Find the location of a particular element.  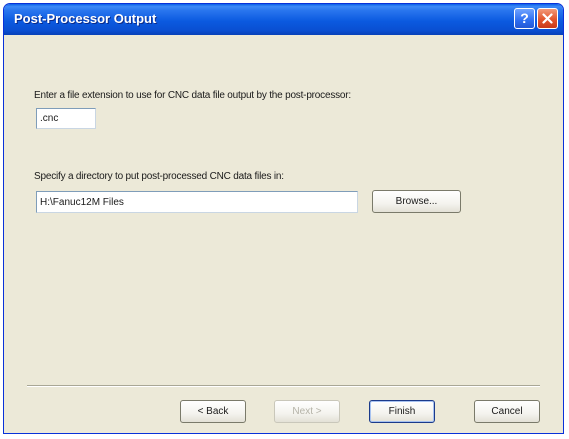

directory-input is located at coordinates (197, 202).